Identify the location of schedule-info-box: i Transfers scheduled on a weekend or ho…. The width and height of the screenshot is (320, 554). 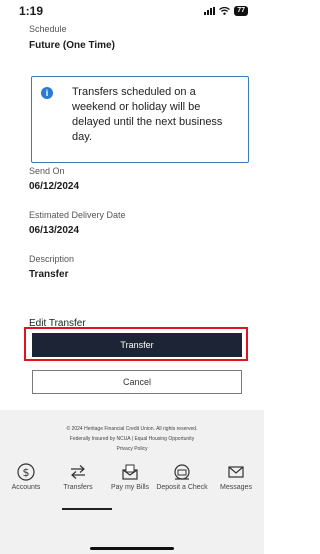
(140, 119).